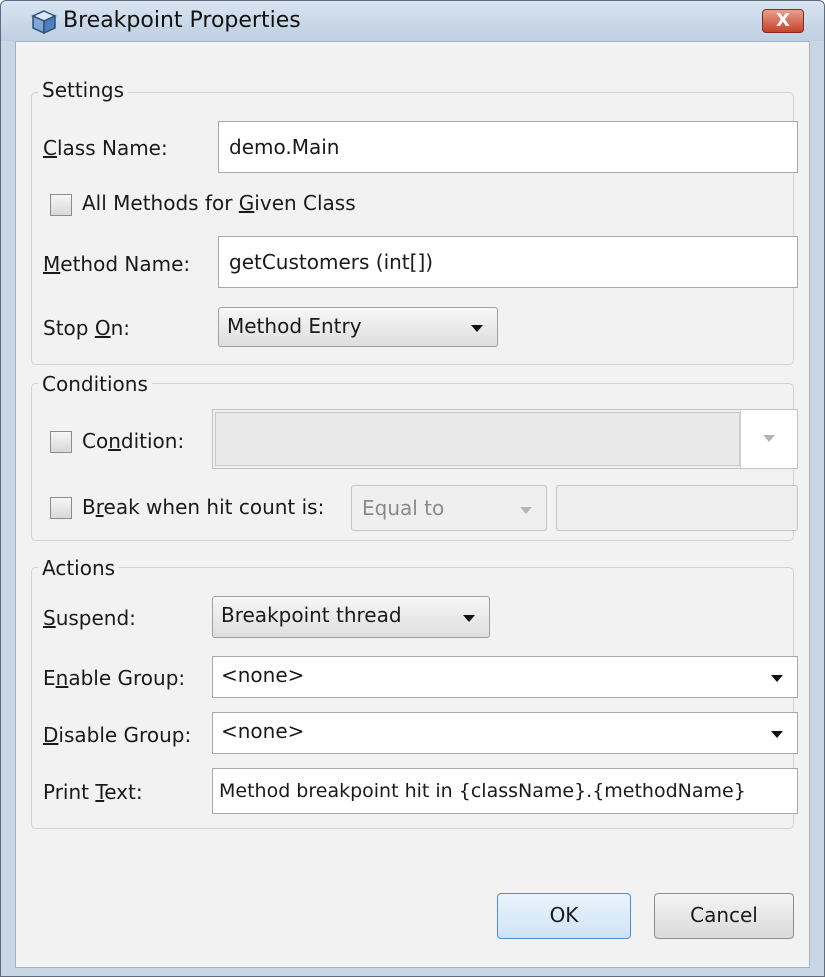 Image resolution: width=825 pixels, height=977 pixels. Describe the element at coordinates (86, 328) in the screenshot. I see `stop-on-label: Stop On:` at that location.